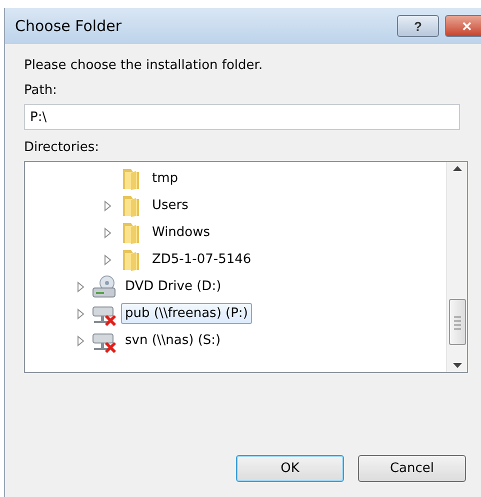  Describe the element at coordinates (170, 205) in the screenshot. I see `tree-item: Users` at that location.